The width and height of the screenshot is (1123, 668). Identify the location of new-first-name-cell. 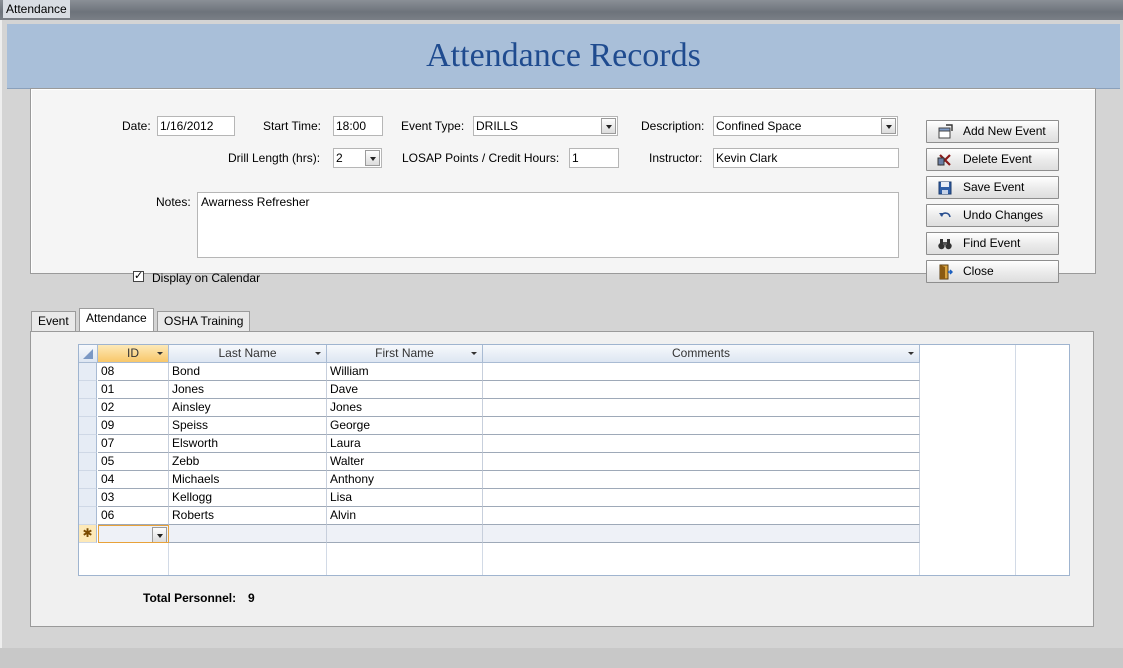
(405, 534).